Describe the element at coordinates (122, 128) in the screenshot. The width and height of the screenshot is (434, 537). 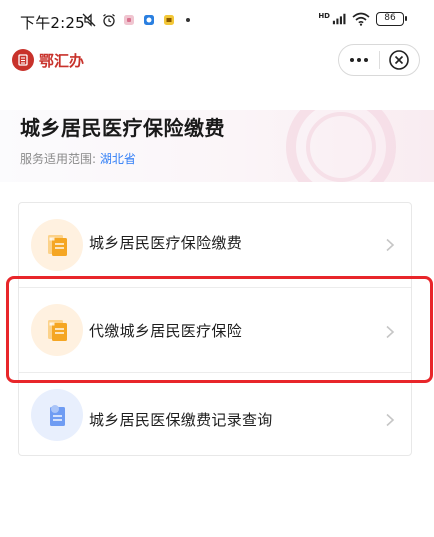
I see `page-title: 城乡居民医疗保险缴费` at that location.